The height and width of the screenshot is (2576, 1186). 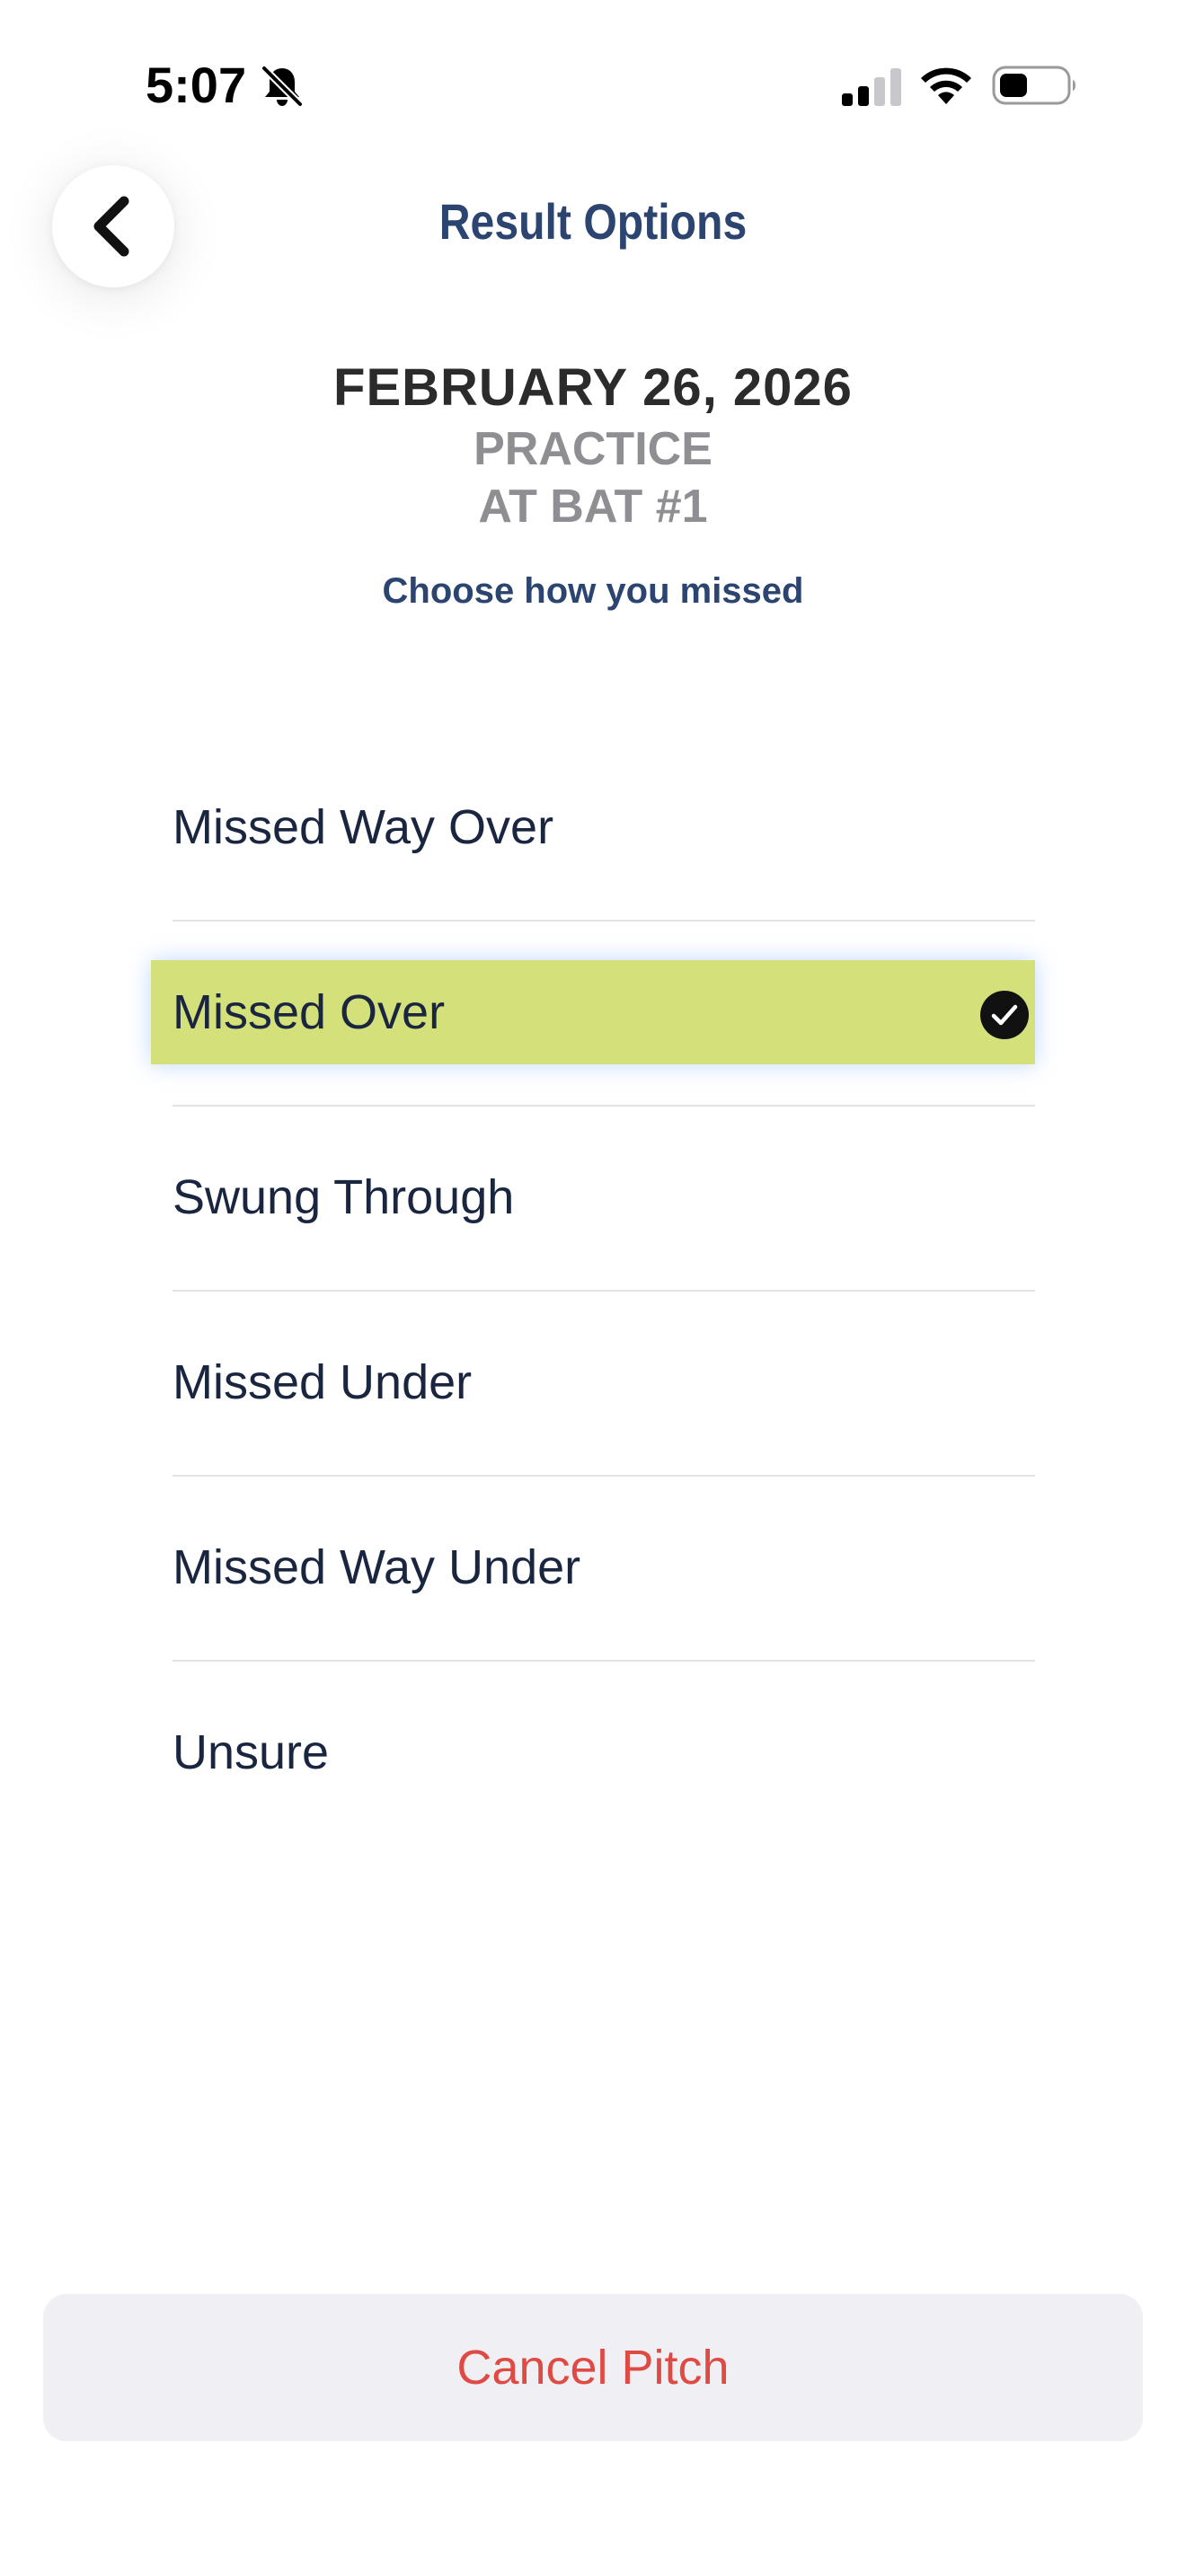 What do you see at coordinates (593, 2367) in the screenshot?
I see `cancel-pitch-button: Cancel Pitch` at bounding box center [593, 2367].